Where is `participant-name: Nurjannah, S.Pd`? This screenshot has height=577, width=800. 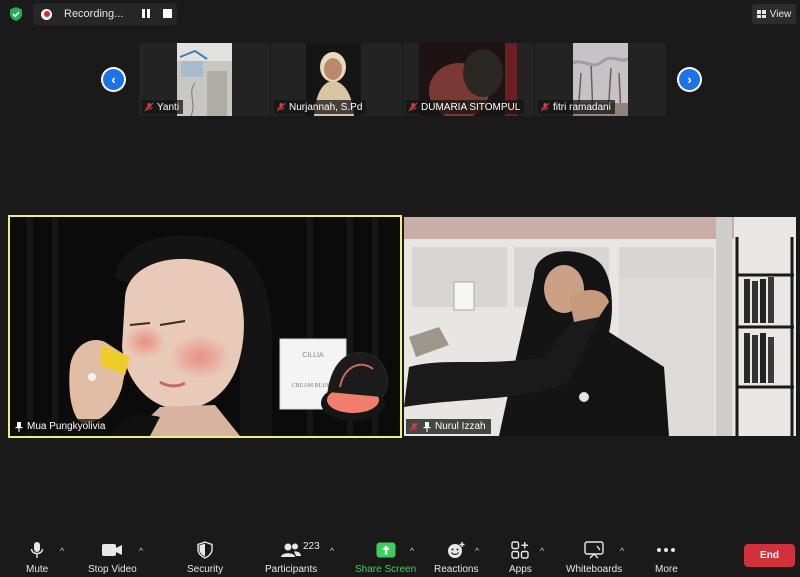
participant-name: Nurjannah, S.Pd is located at coordinates (326, 107).